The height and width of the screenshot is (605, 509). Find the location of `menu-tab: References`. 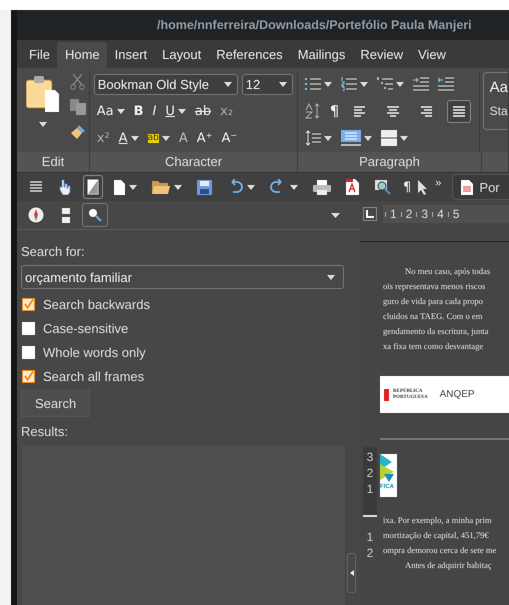

menu-tab: References is located at coordinates (249, 55).